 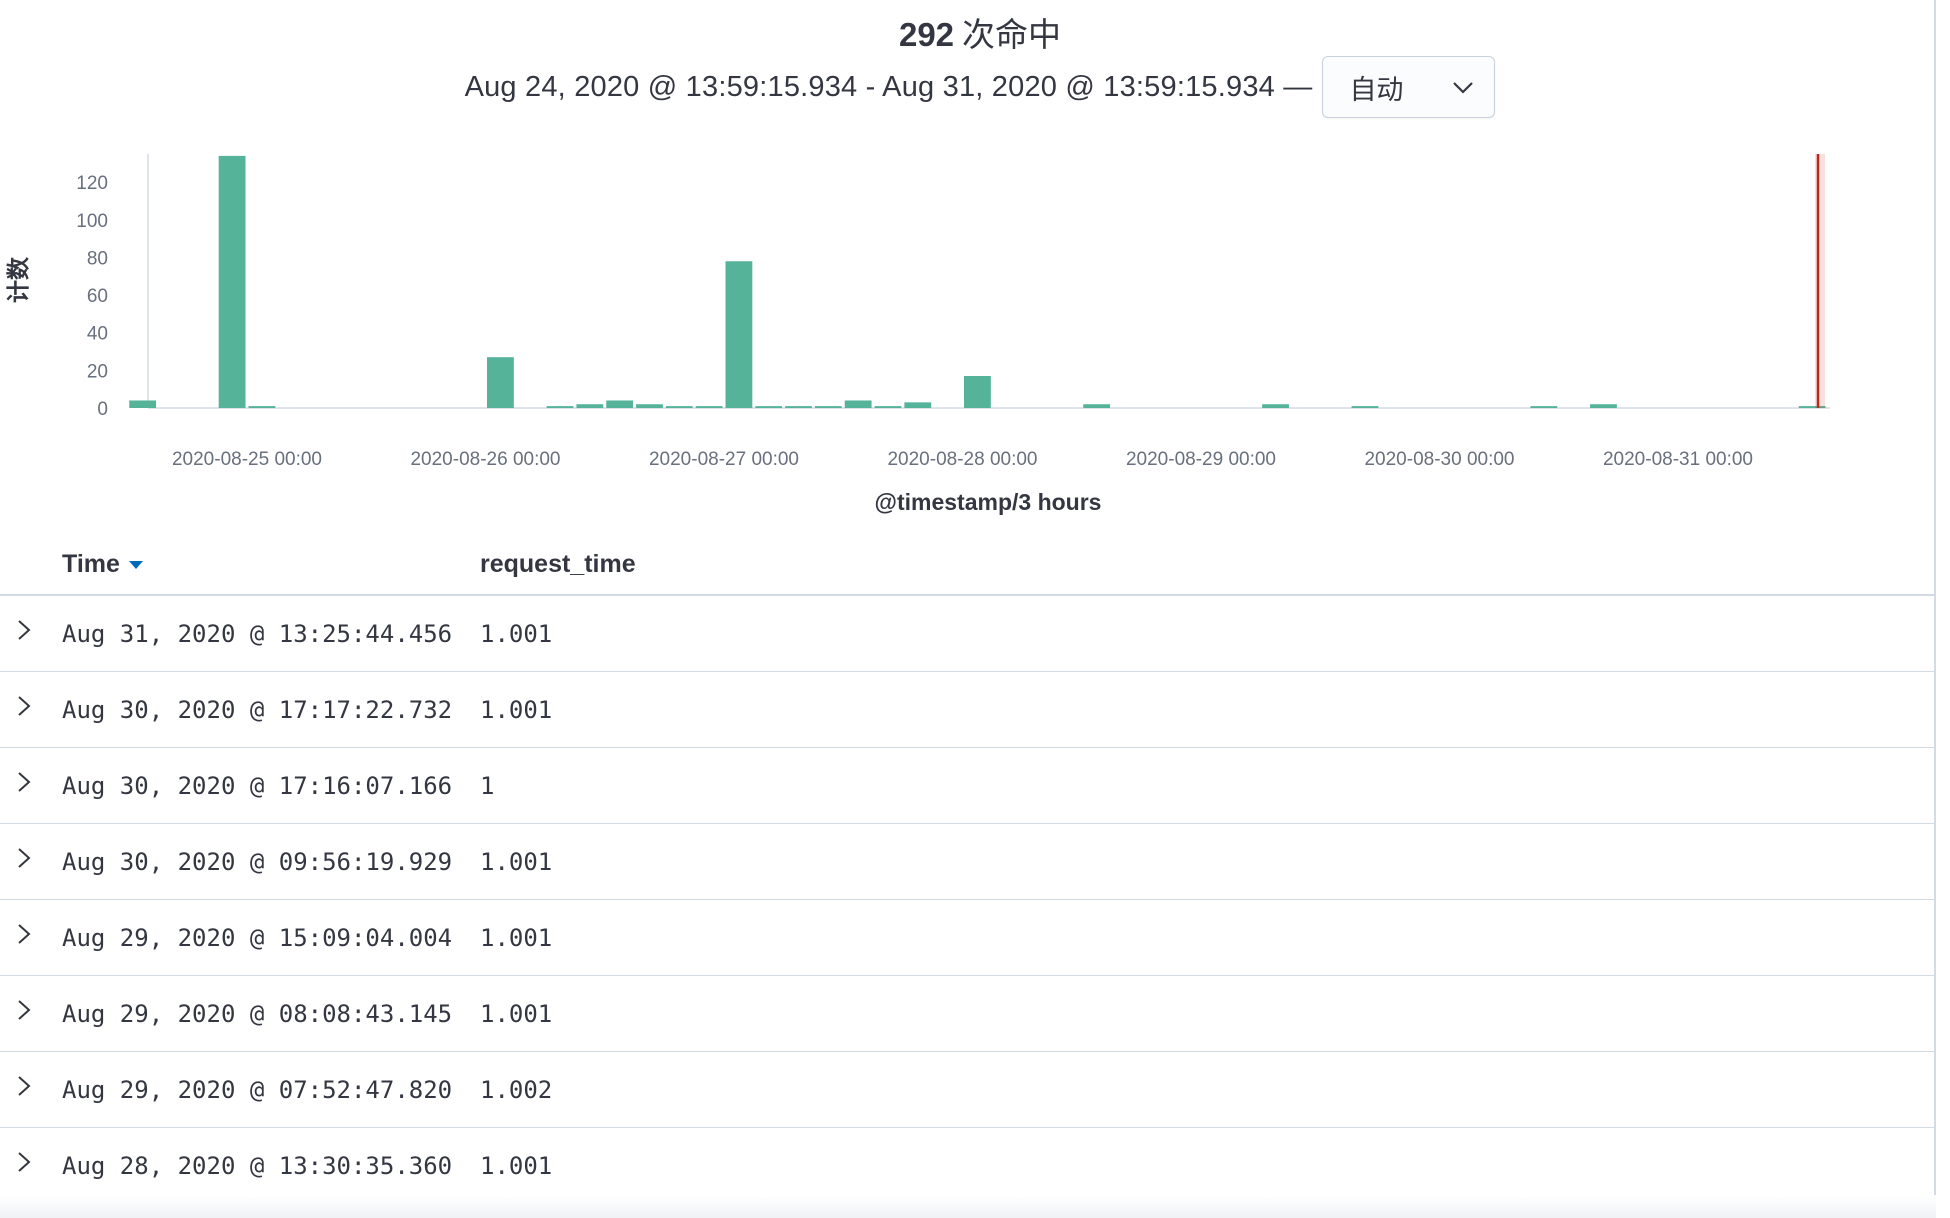 I want to click on scroll-fade, so click(x=968, y=1206).